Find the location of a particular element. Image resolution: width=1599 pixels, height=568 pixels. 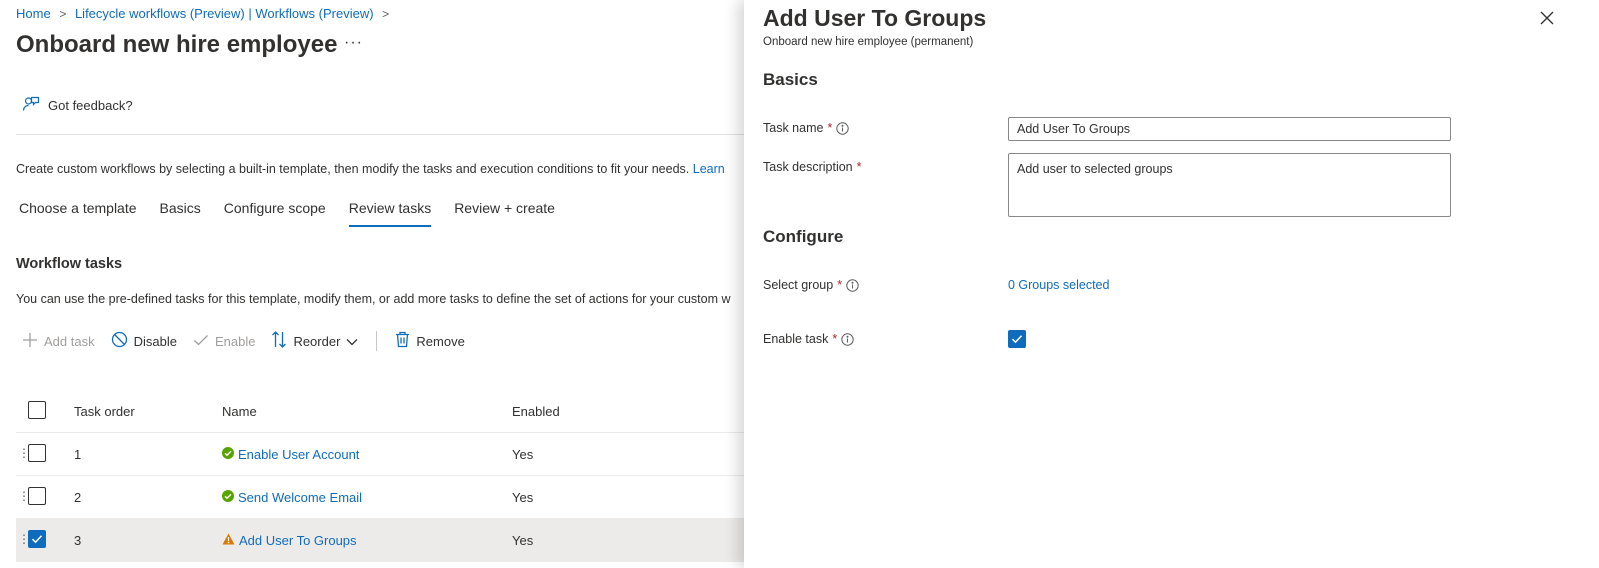

configure-heading: Configure is located at coordinates (803, 236).